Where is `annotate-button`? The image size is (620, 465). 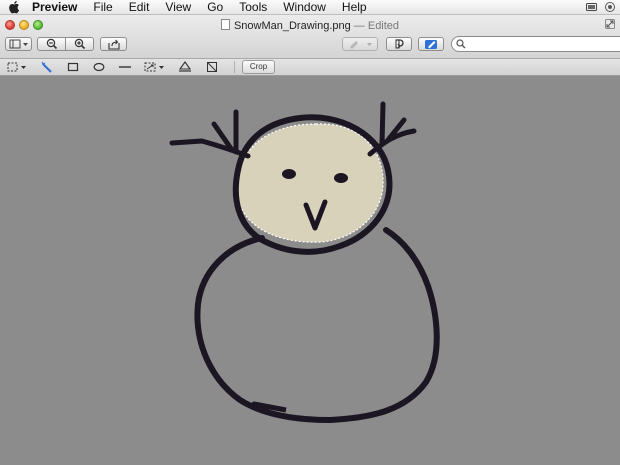 annotate-button is located at coordinates (360, 44).